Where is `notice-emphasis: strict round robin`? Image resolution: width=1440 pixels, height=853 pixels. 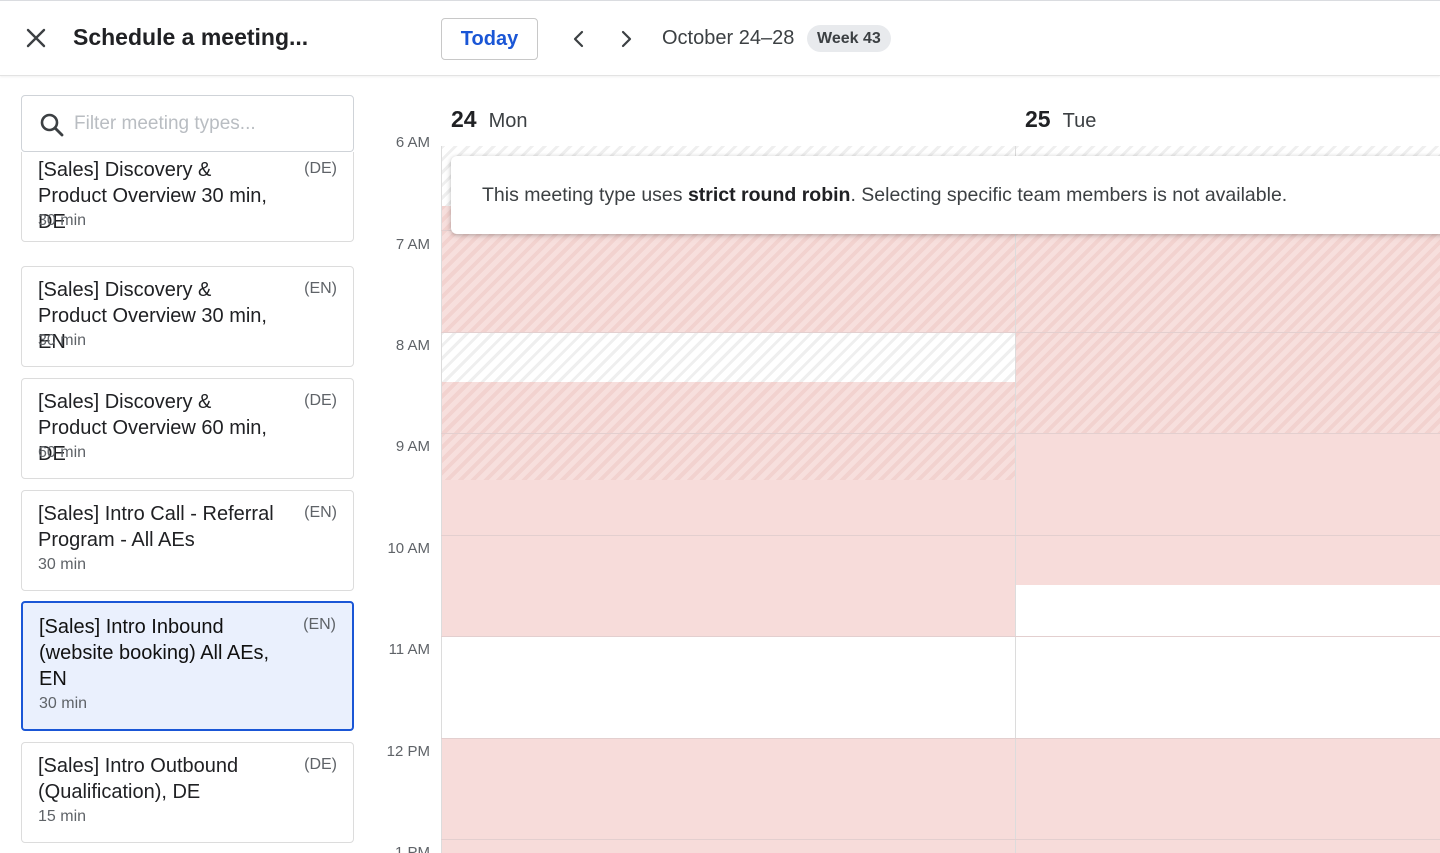 notice-emphasis: strict round robin is located at coordinates (769, 195).